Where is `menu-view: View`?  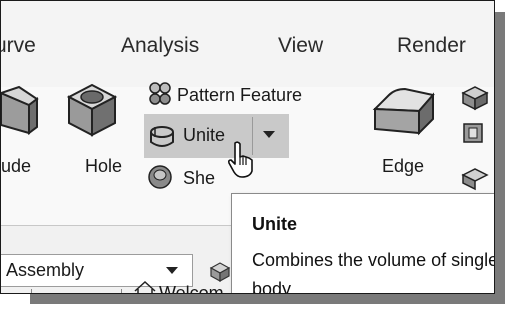
menu-view: View is located at coordinates (300, 46).